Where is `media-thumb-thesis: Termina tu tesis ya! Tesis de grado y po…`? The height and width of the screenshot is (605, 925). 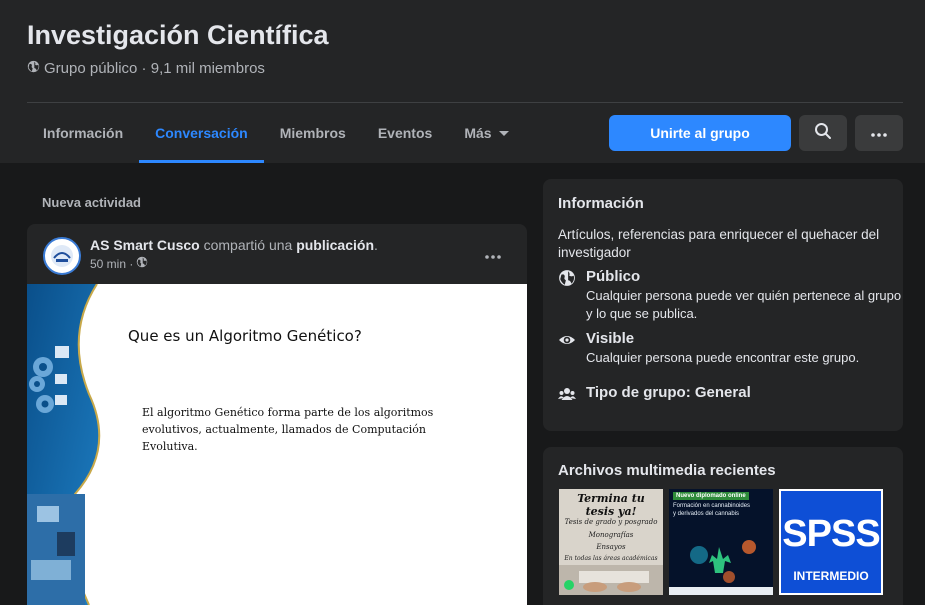 media-thumb-thesis: Termina tu tesis ya! Tesis de grado y po… is located at coordinates (611, 542).